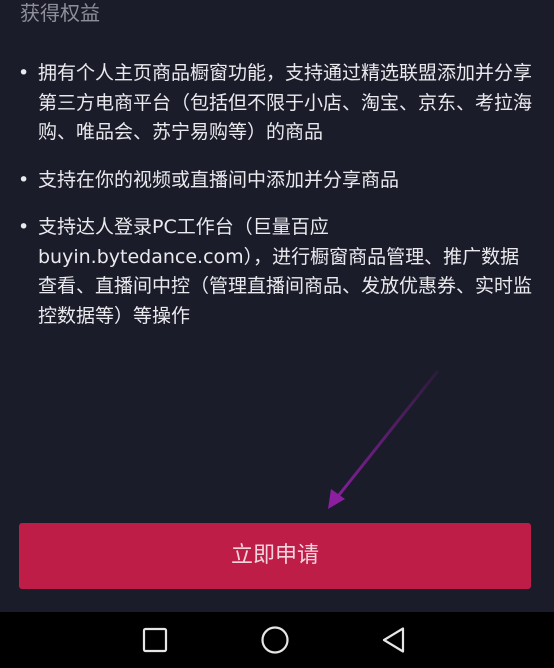 The height and width of the screenshot is (668, 554). I want to click on recents-button, so click(155, 640).